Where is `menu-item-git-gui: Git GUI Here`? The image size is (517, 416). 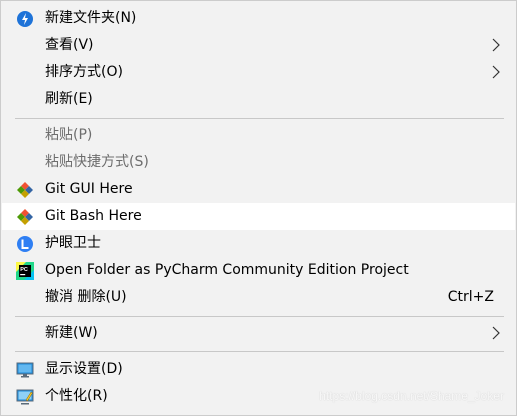
menu-item-git-gui: Git GUI Here is located at coordinates (258, 189).